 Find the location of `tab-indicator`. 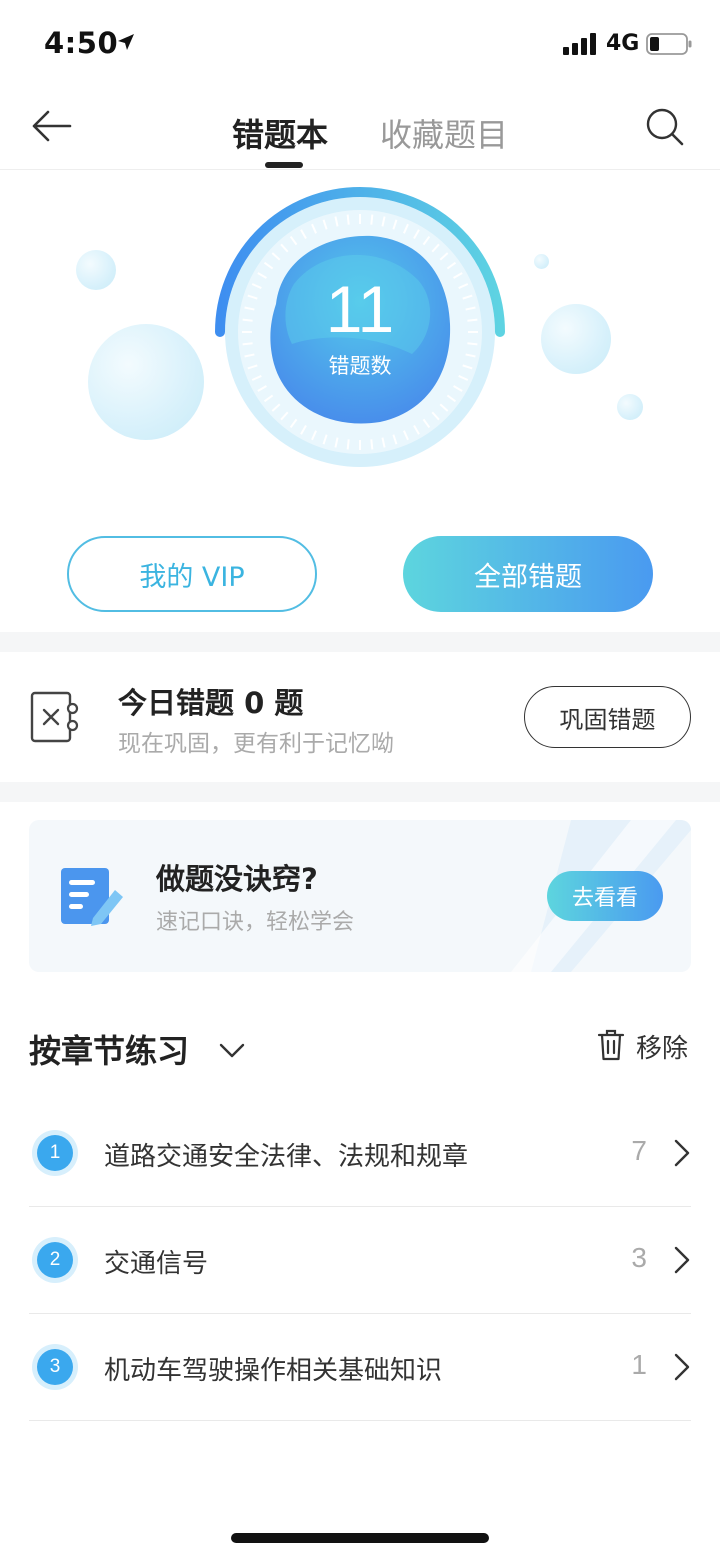

tab-indicator is located at coordinates (284, 165).